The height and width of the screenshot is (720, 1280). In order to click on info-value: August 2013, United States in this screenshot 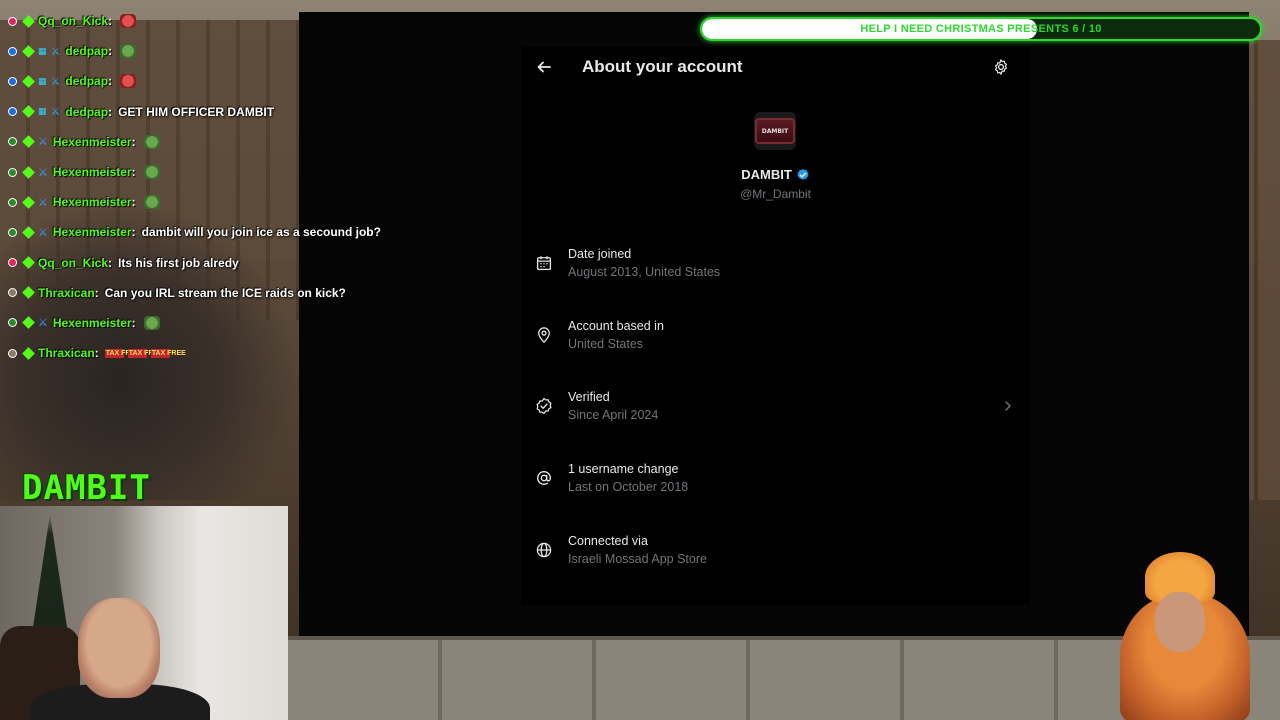, I will do `click(644, 271)`.